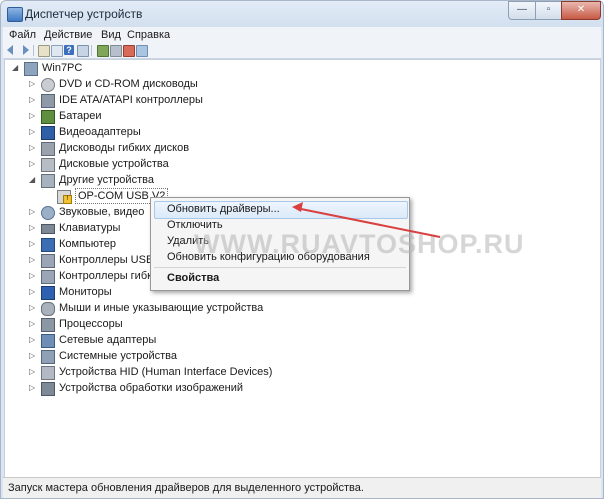  I want to click on annotation-arrow, so click(366, 220).